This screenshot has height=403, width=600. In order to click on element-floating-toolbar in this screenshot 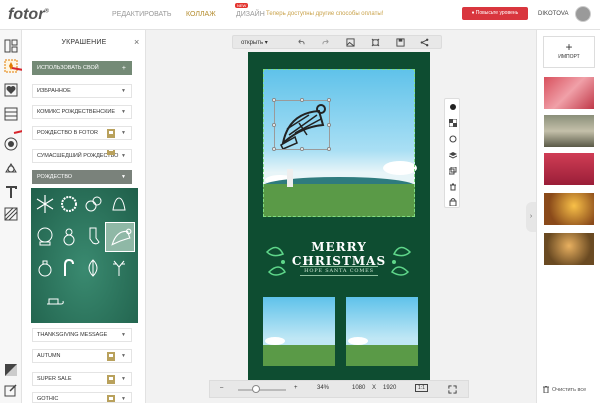, I will do `click(452, 153)`.